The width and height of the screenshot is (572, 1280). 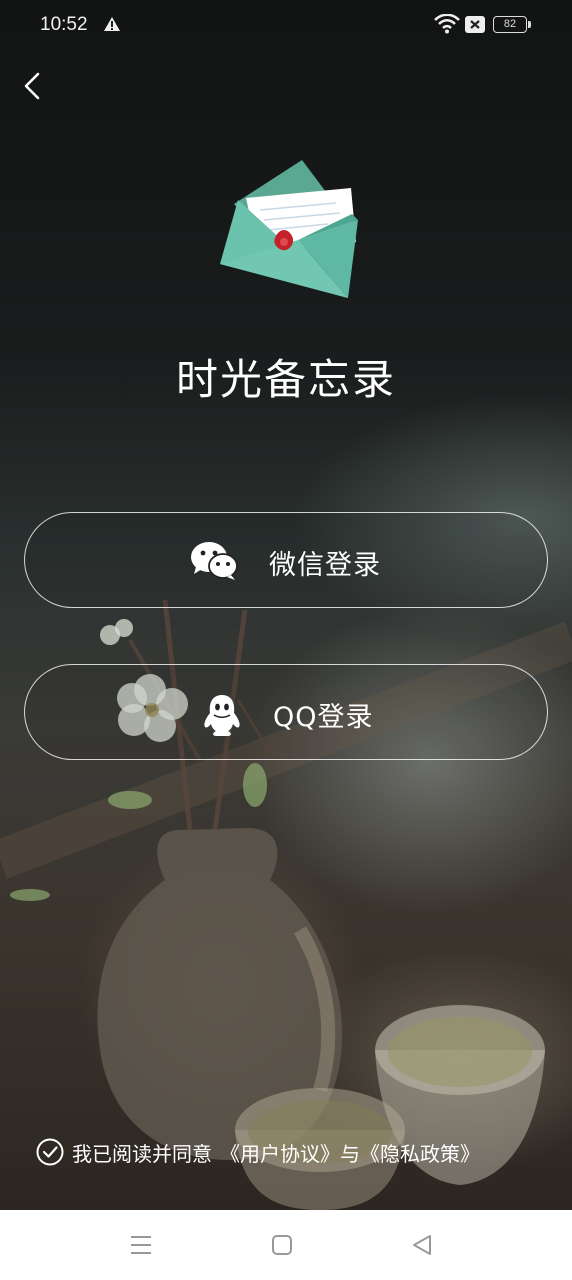 I want to click on wechat-login-button: 微信登录, so click(x=286, y=560).